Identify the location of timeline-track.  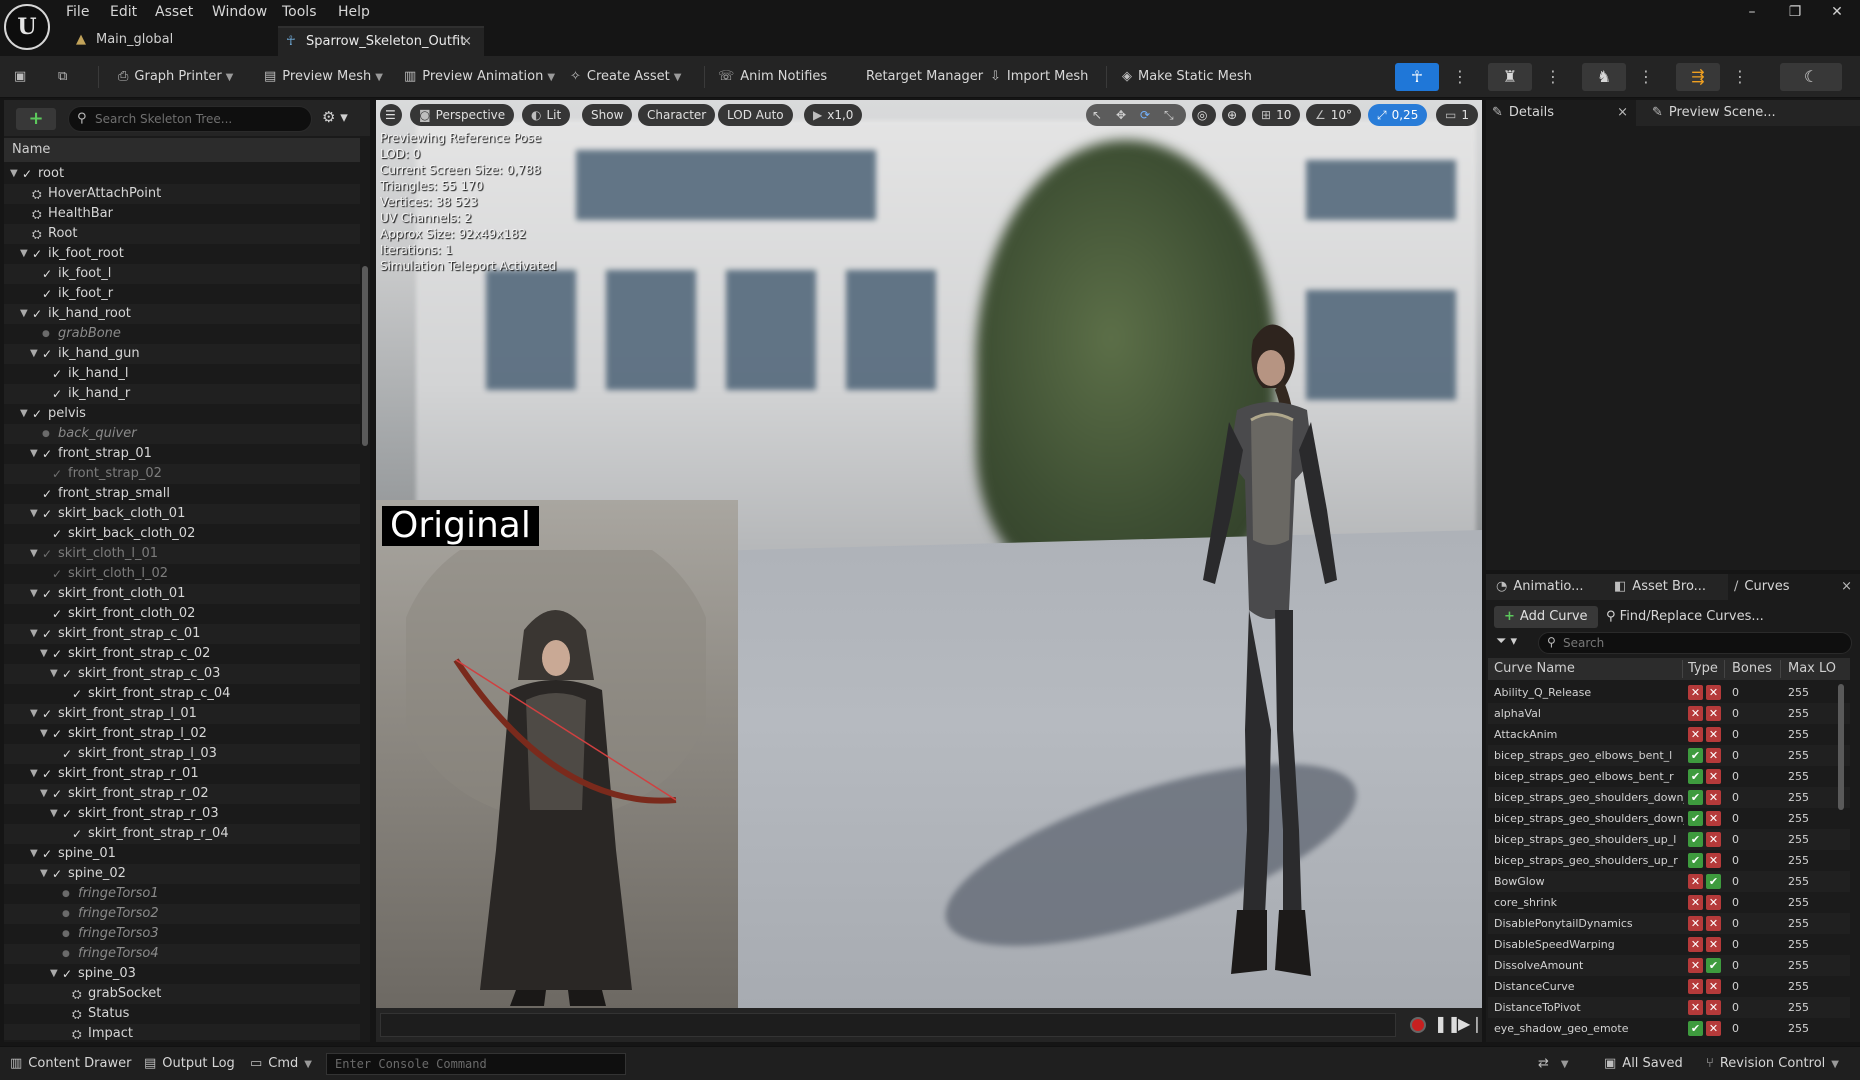
(888, 1025).